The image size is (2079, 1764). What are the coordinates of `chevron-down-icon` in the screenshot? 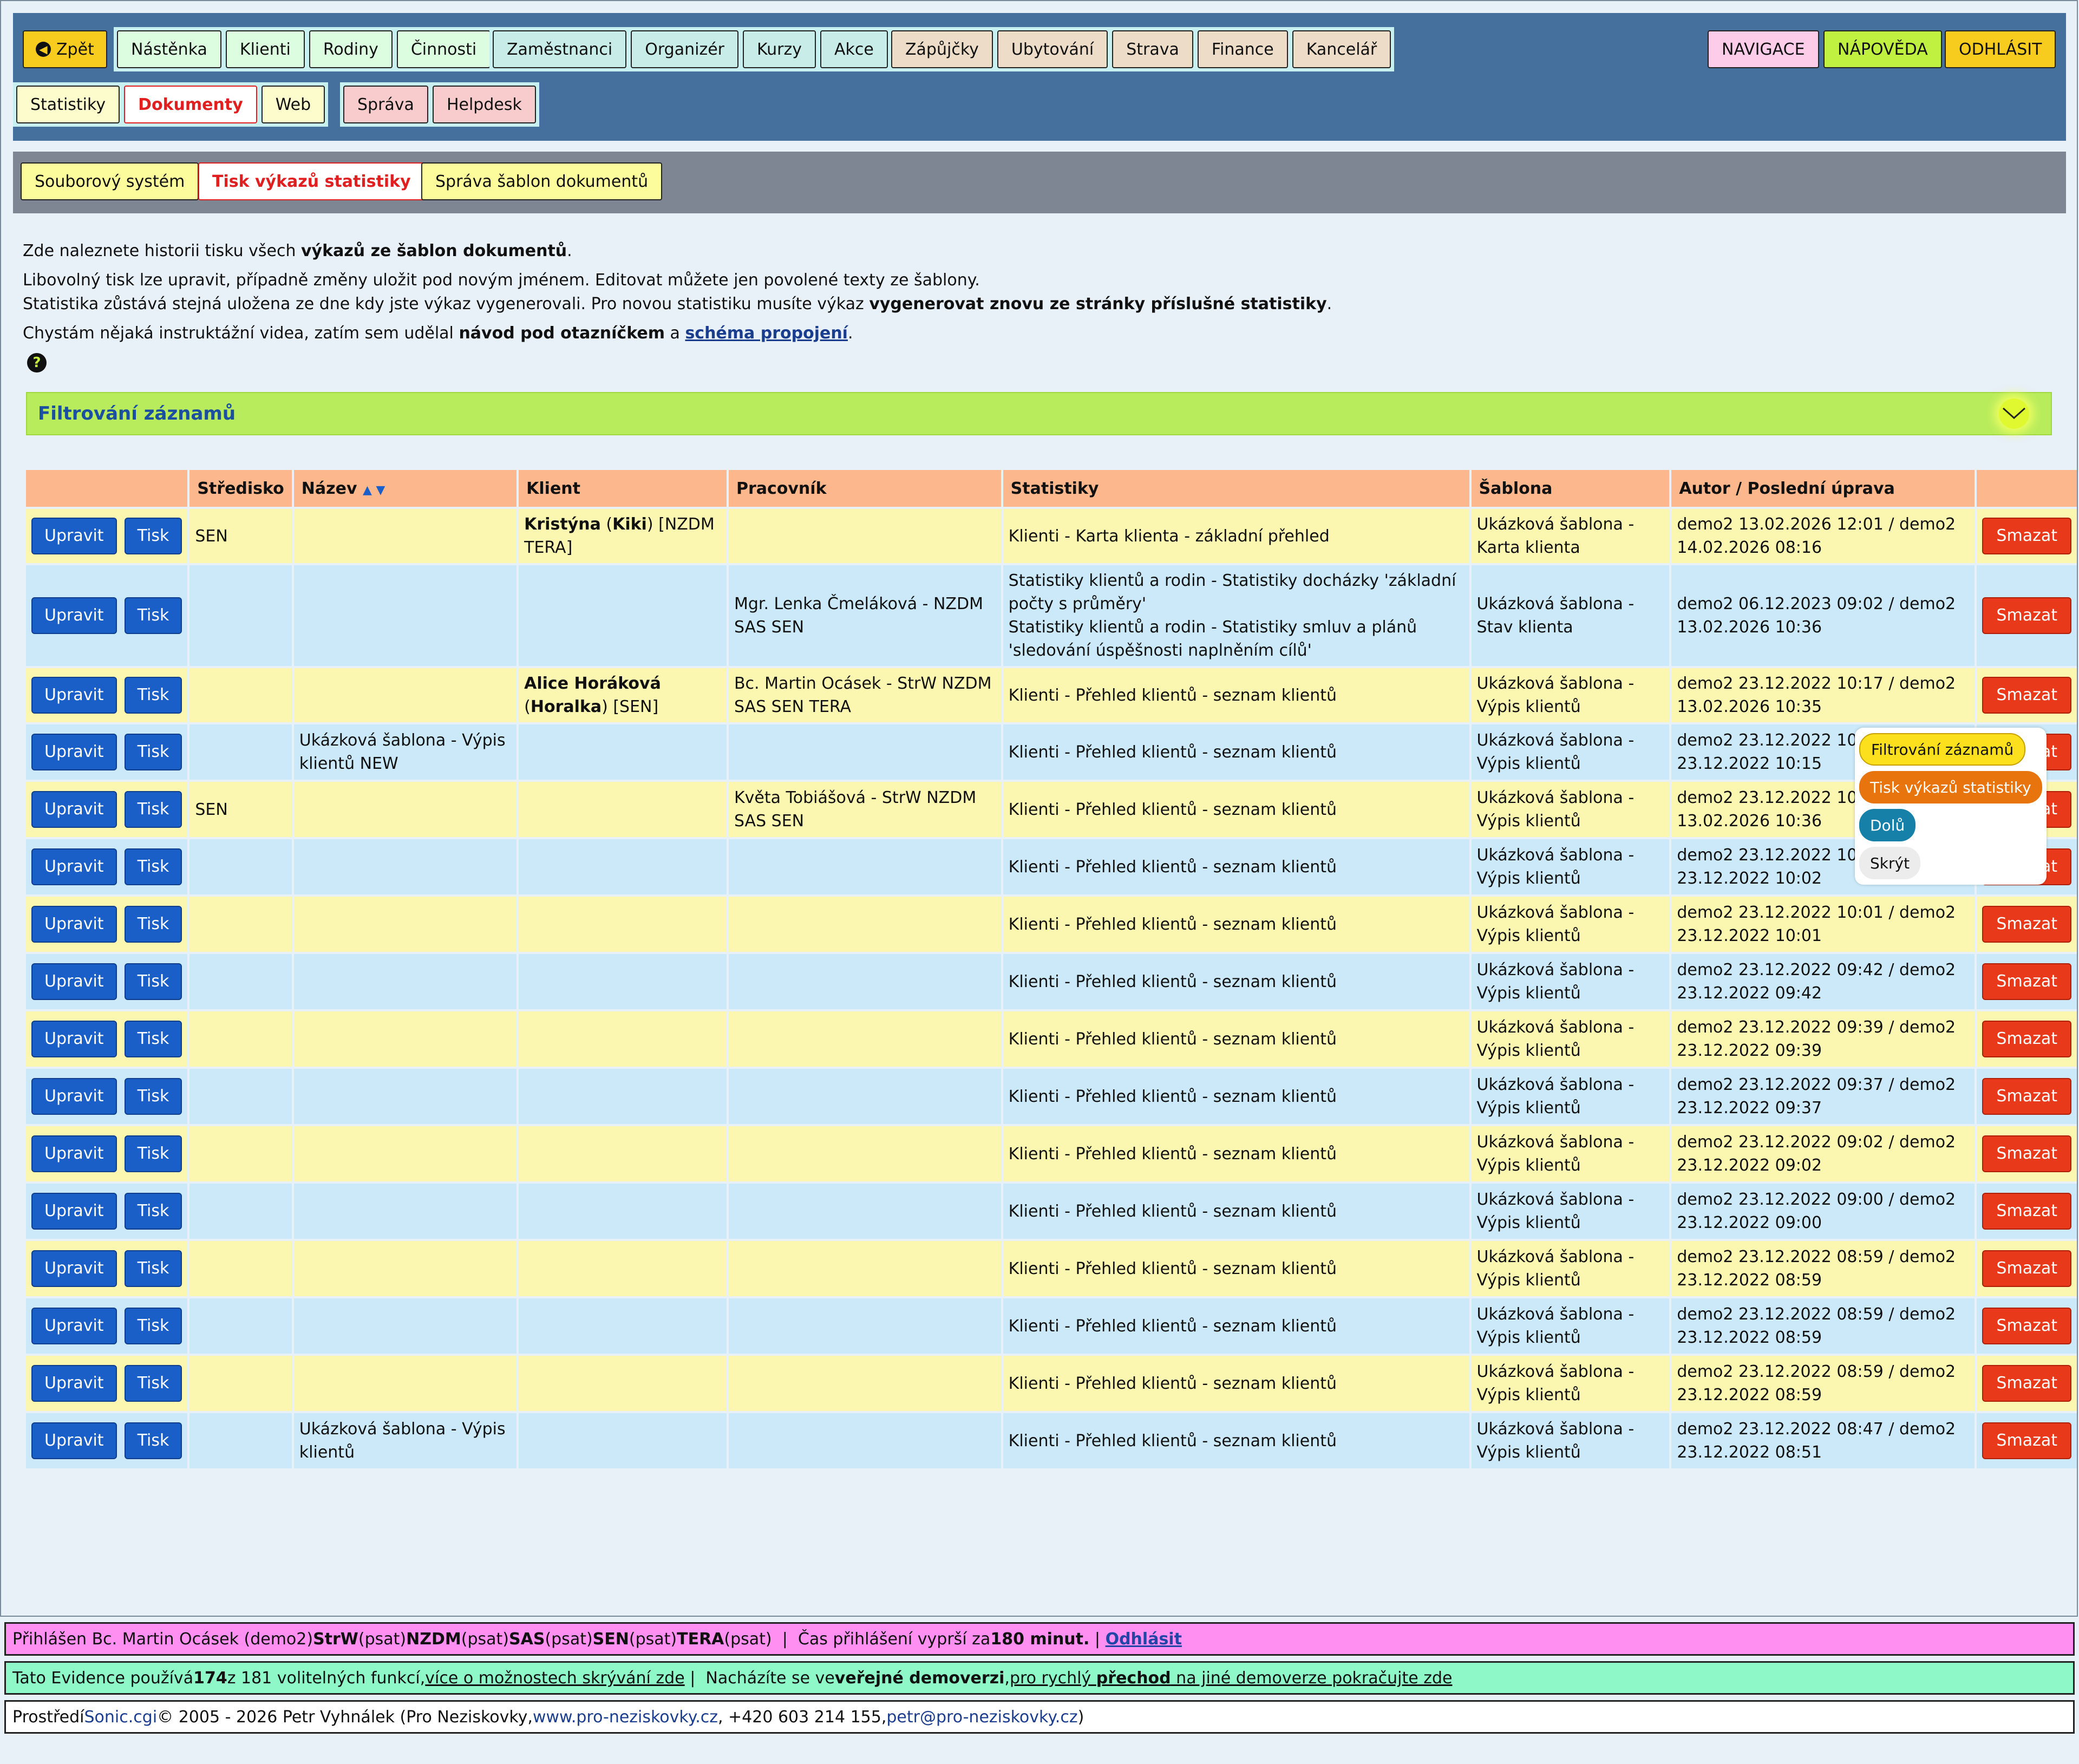 It's located at (2014, 413).